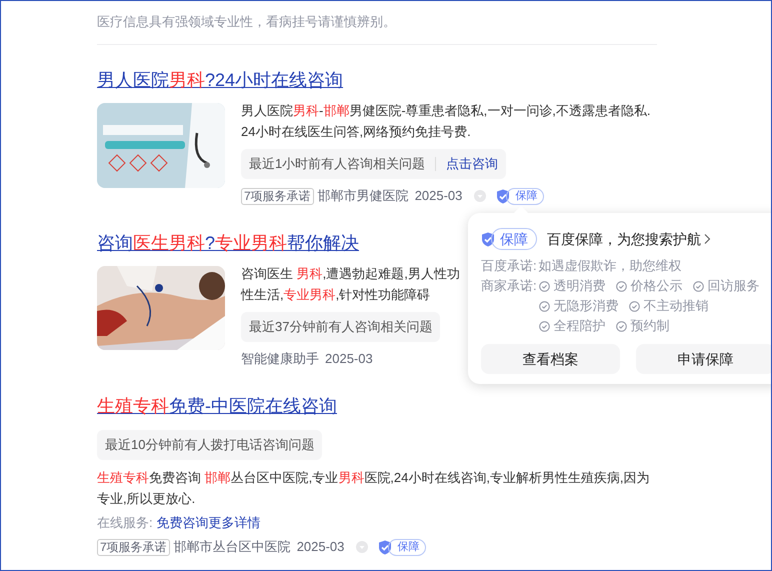  I want to click on activity-text: 最近10分钟前有人拨打电话咨询问题, so click(209, 445).